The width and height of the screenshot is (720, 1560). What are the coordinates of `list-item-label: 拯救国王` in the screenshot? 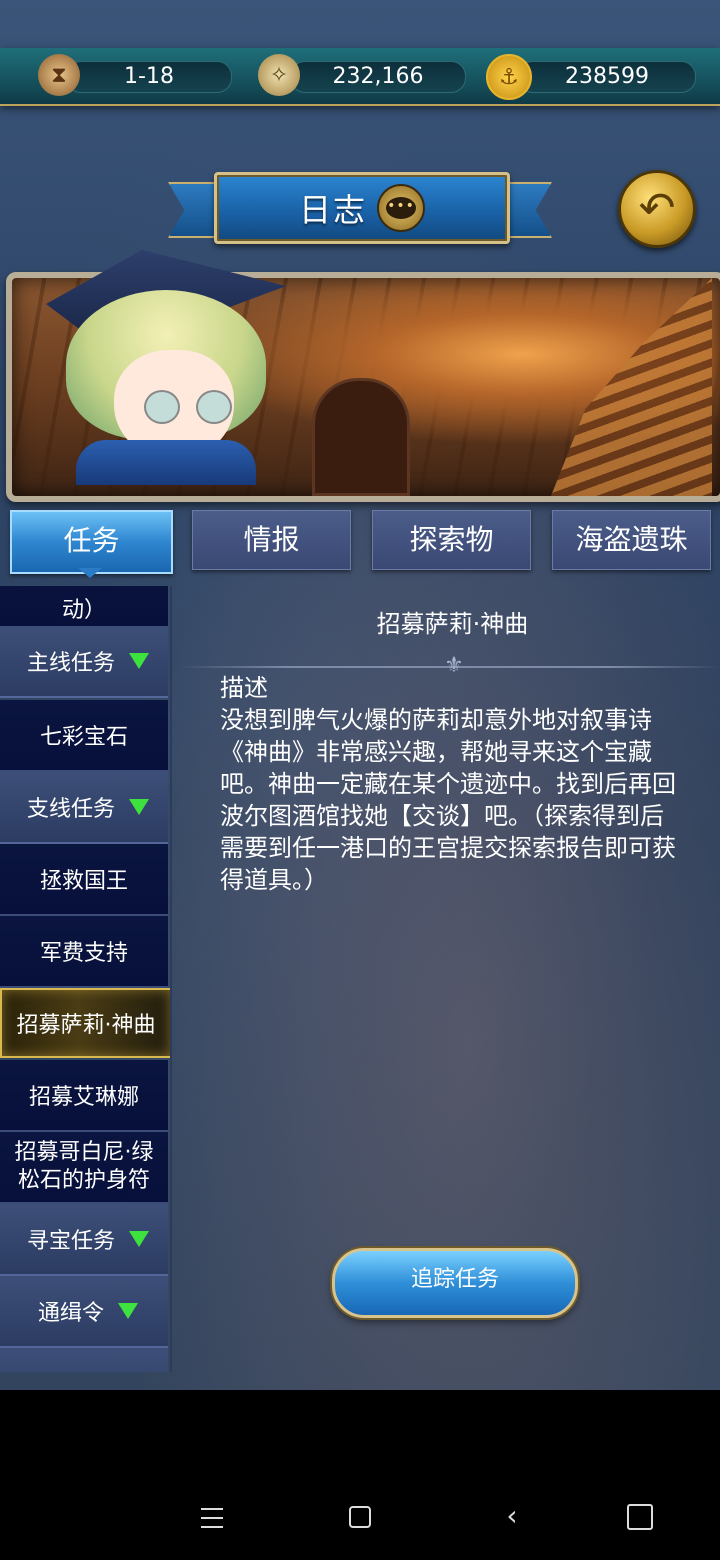 It's located at (83, 881).